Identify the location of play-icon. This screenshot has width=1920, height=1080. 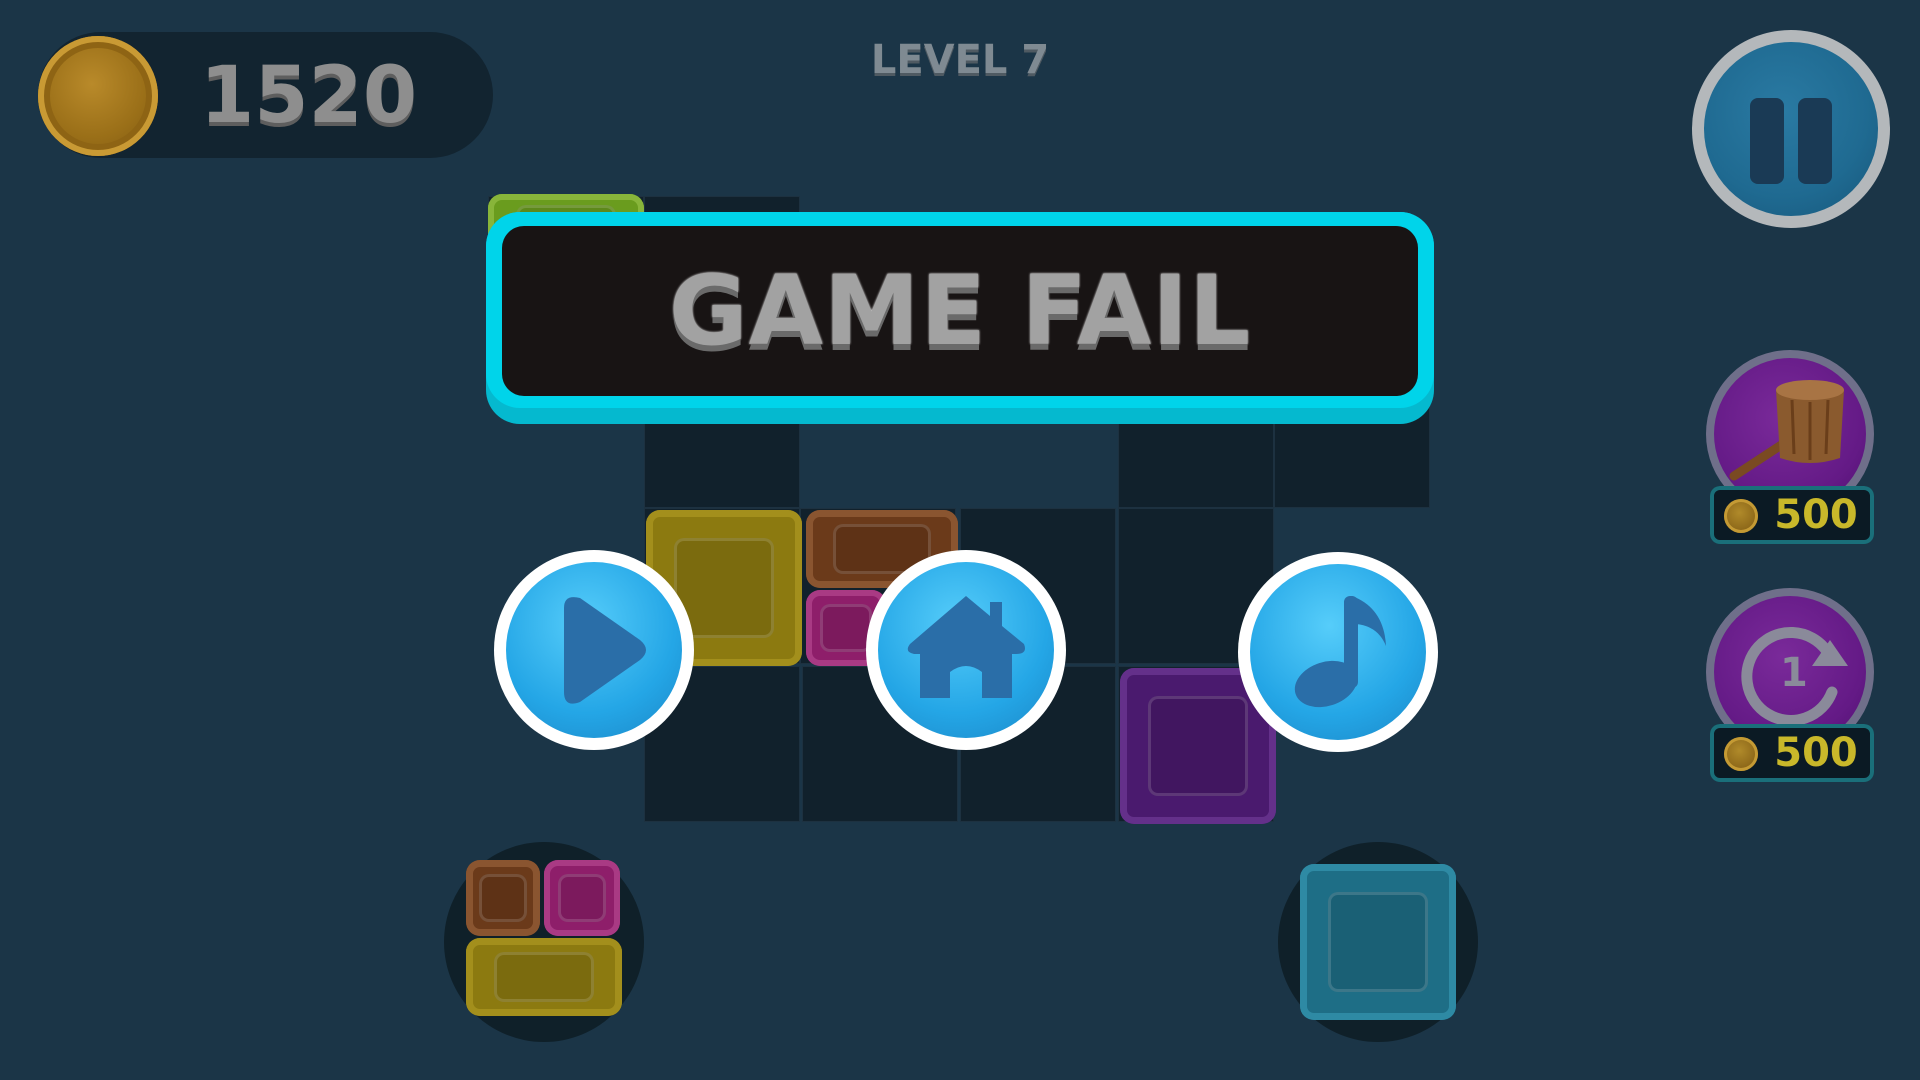
(605, 650).